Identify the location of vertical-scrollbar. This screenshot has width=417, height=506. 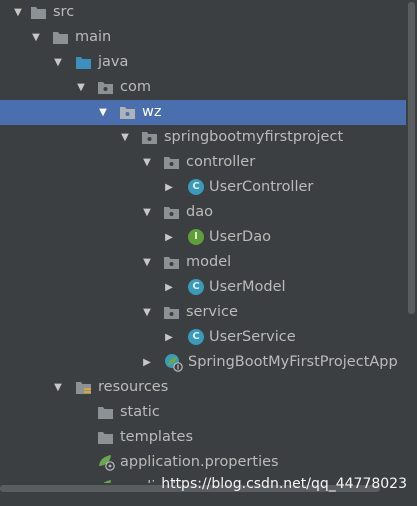
(411, 253).